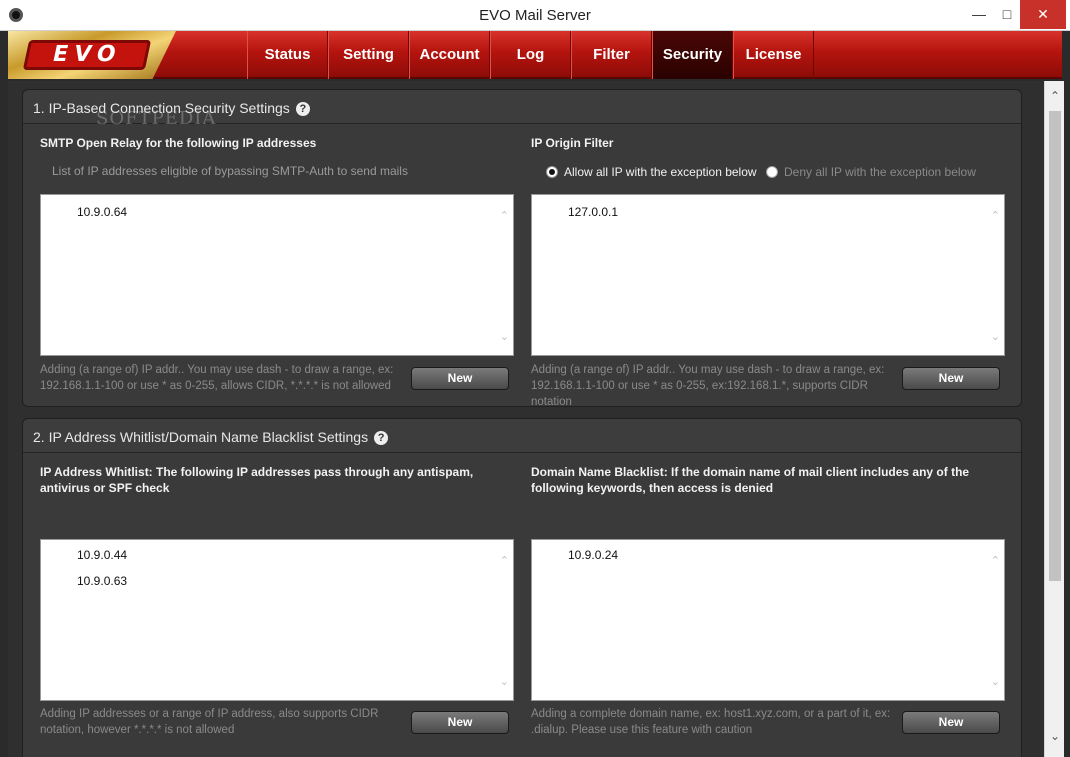  Describe the element at coordinates (772, 172) in the screenshot. I see `radio-unselected-icon` at that location.